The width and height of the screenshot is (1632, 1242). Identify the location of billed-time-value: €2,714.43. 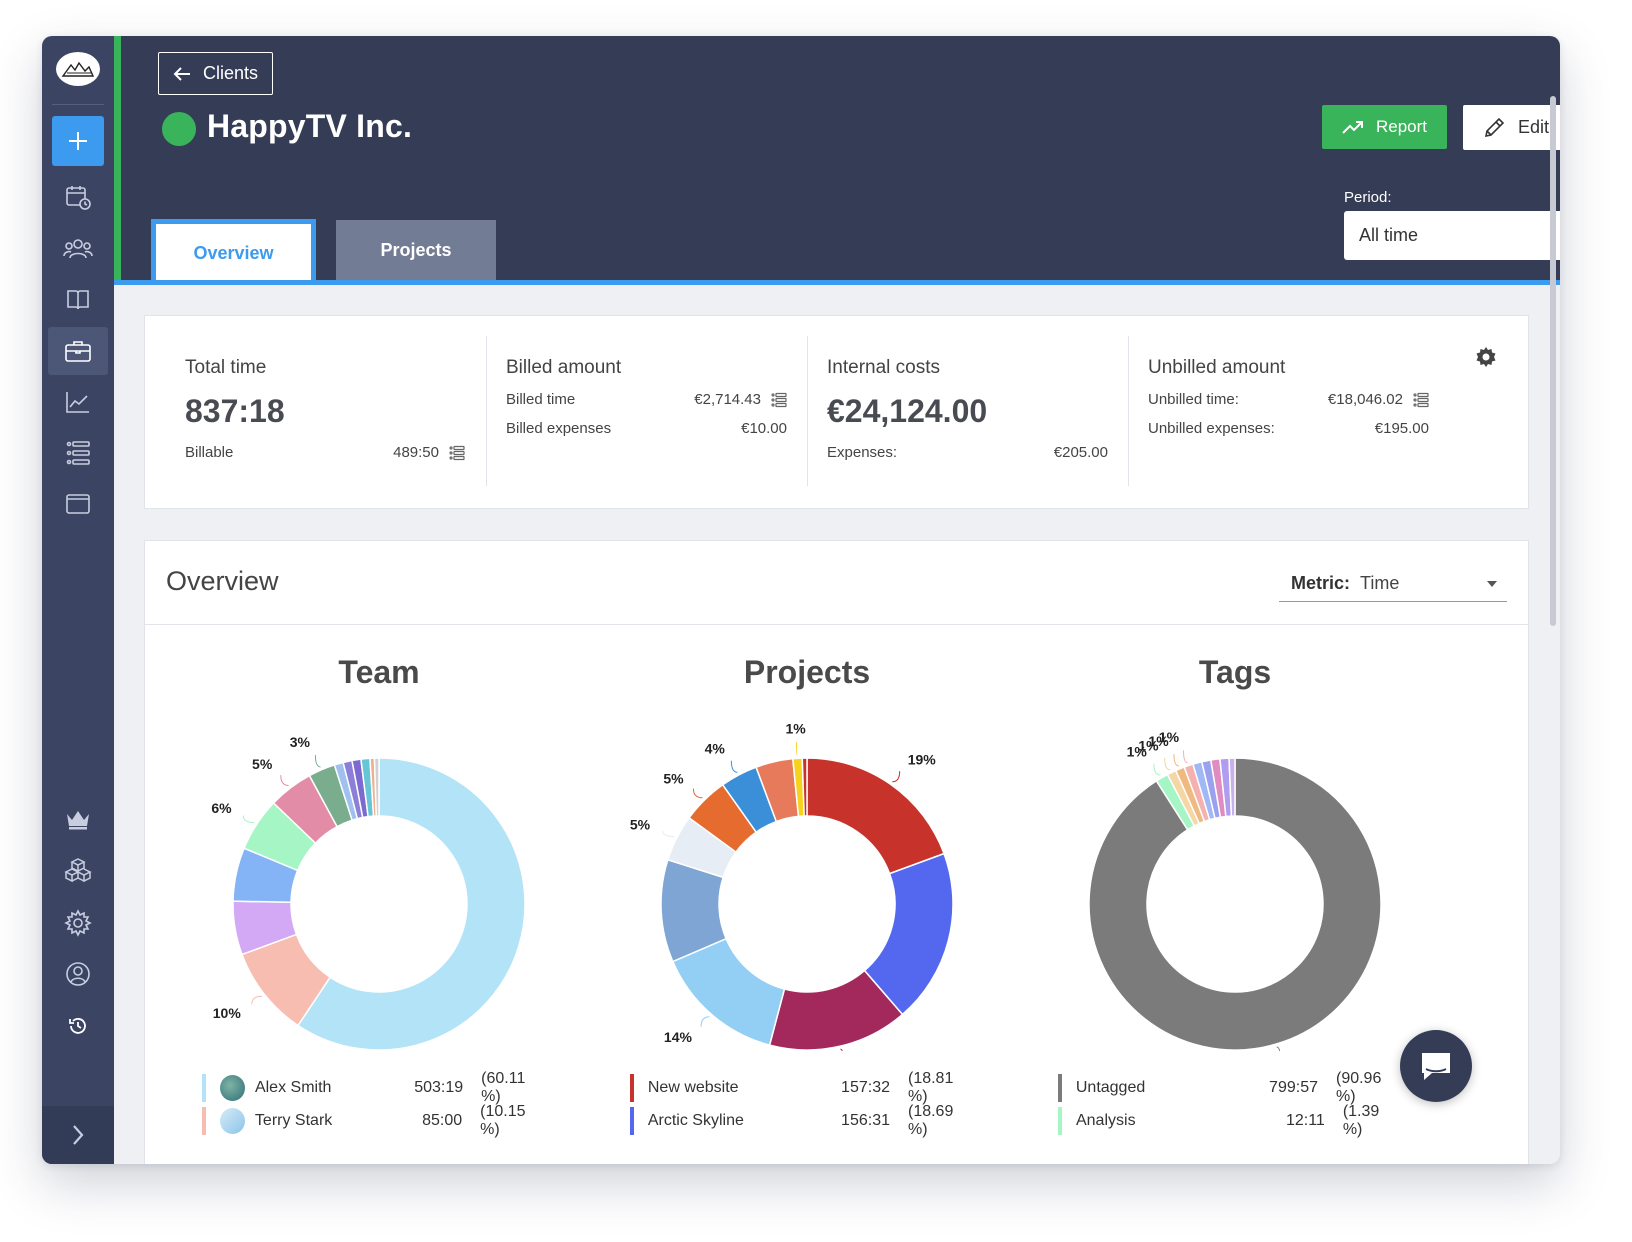
(727, 399).